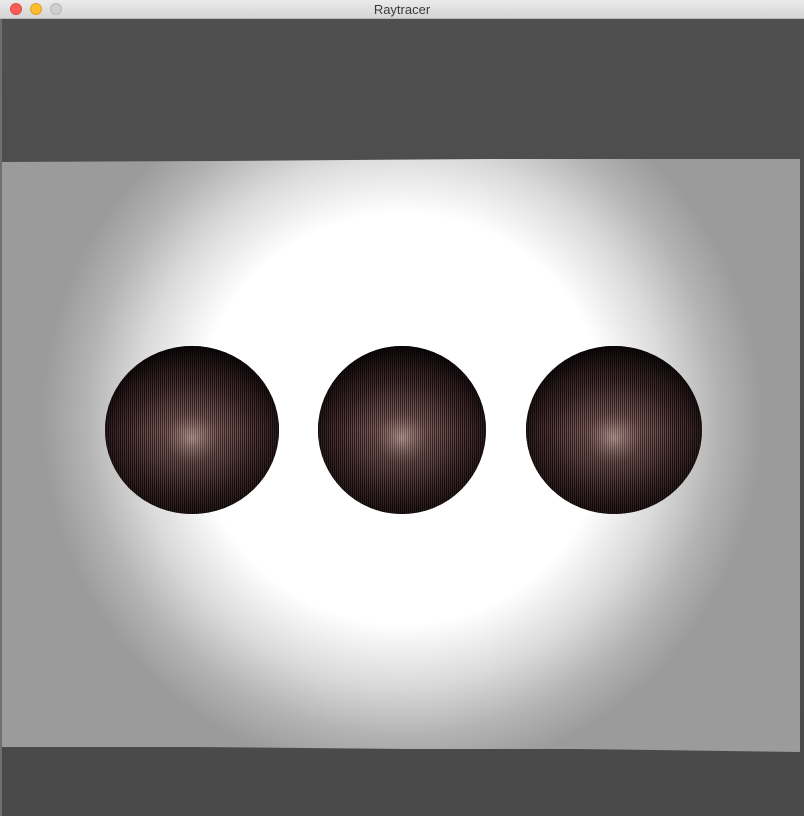 This screenshot has height=816, width=804. I want to click on sphere-left, so click(192, 430).